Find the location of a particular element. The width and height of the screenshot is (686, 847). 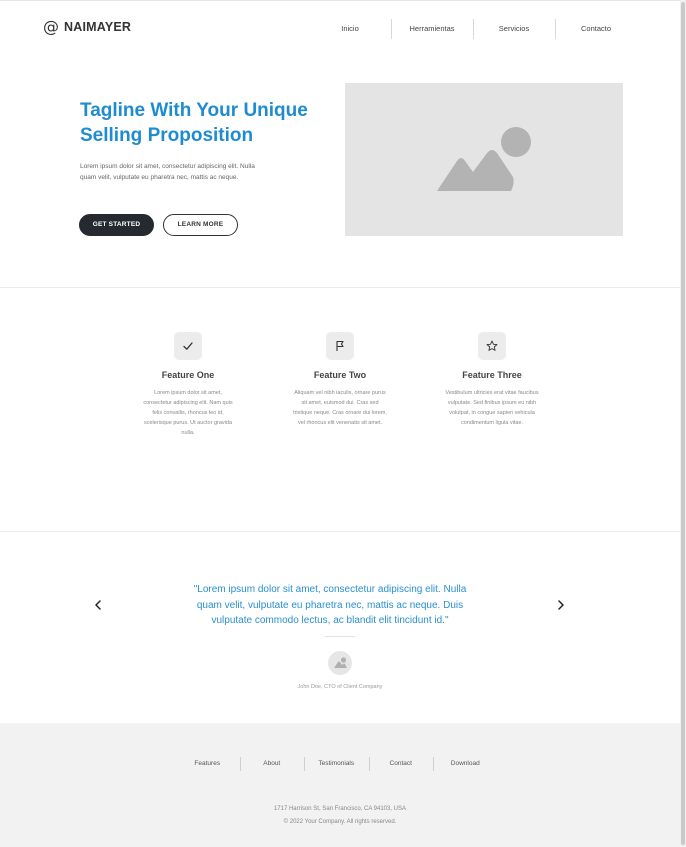

footer-link-testimonials: Testimonials is located at coordinates (336, 764).